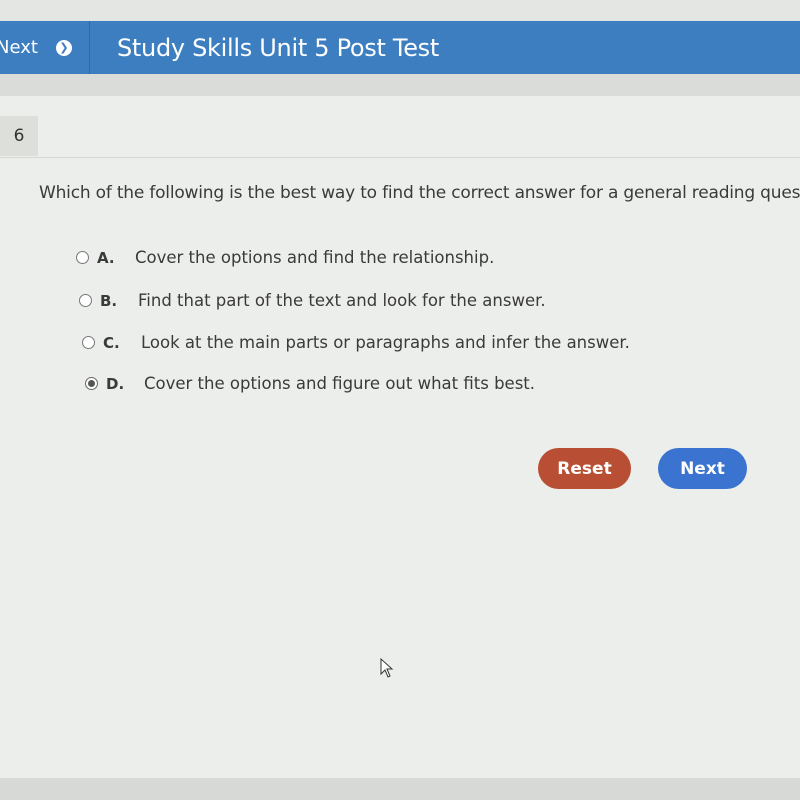 This screenshot has width=800, height=800. Describe the element at coordinates (400, 85) in the screenshot. I see `header-spacer` at that location.